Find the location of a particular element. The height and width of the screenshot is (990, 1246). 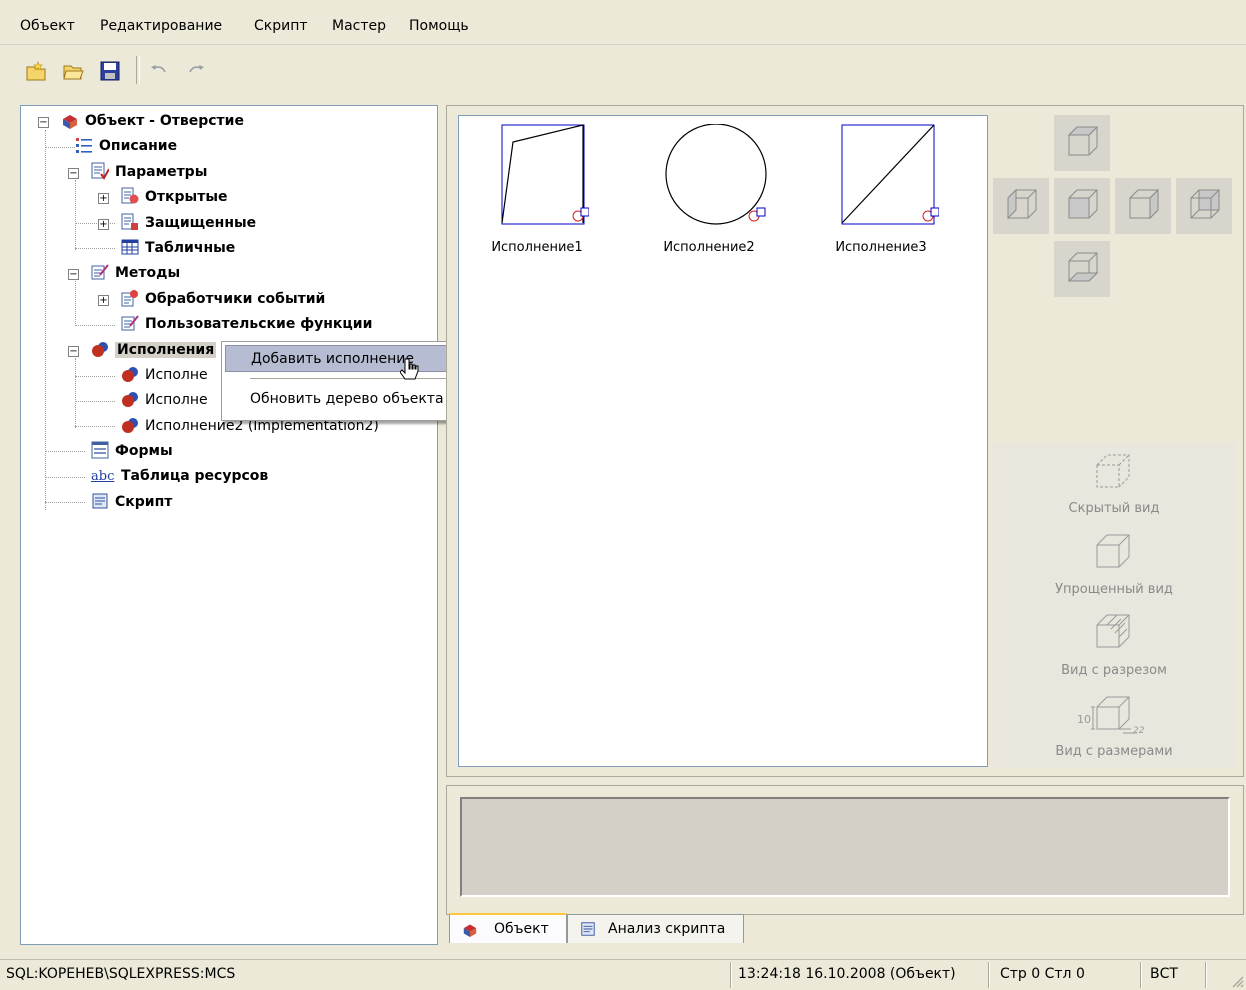

menu-script: Скрипт is located at coordinates (281, 26).